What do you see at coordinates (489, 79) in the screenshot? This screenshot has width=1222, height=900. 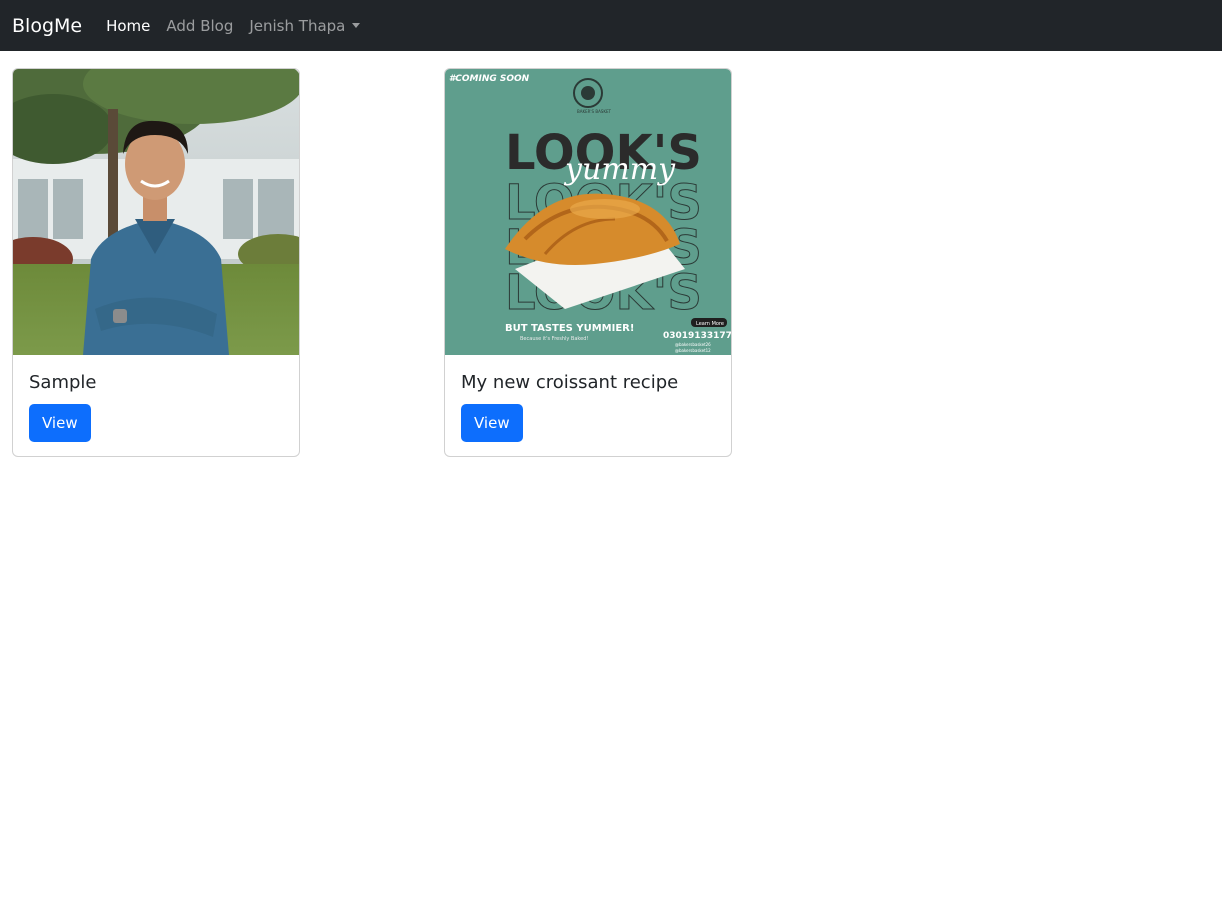 I see `poster-tag: #COMING SOON` at bounding box center [489, 79].